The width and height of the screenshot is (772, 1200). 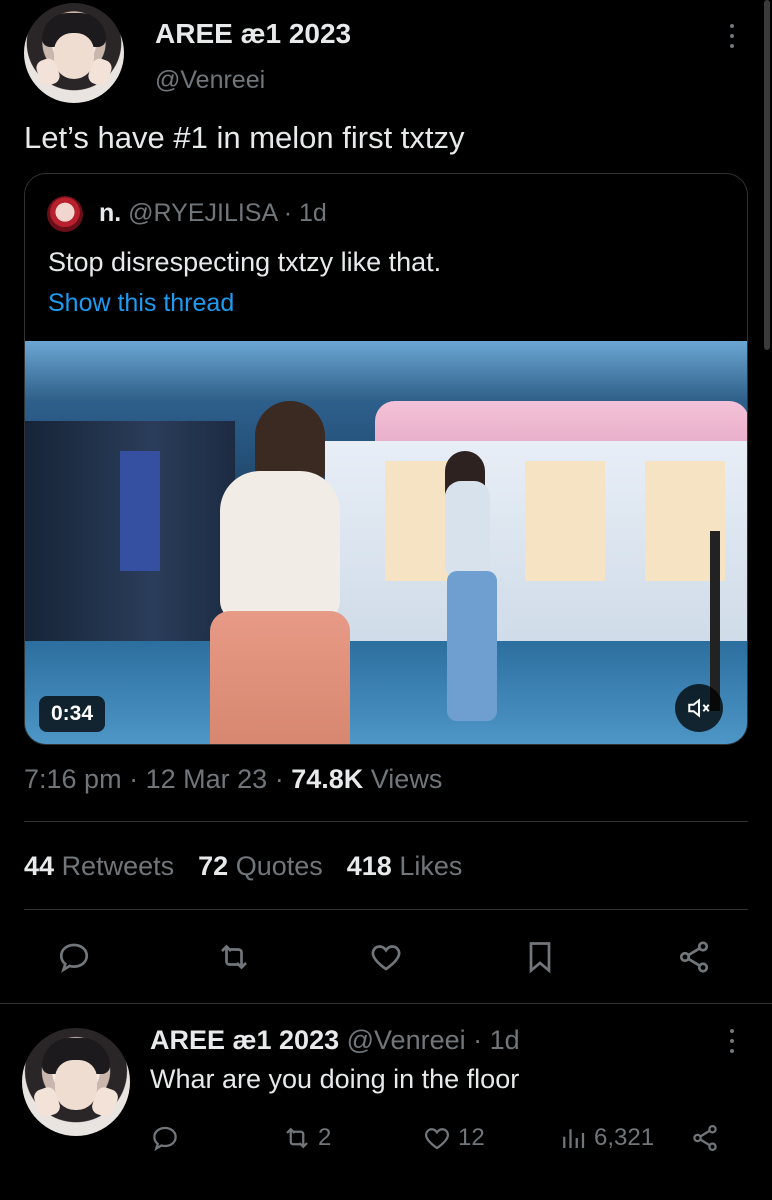 What do you see at coordinates (453, 1138) in the screenshot?
I see `like-button: 12` at bounding box center [453, 1138].